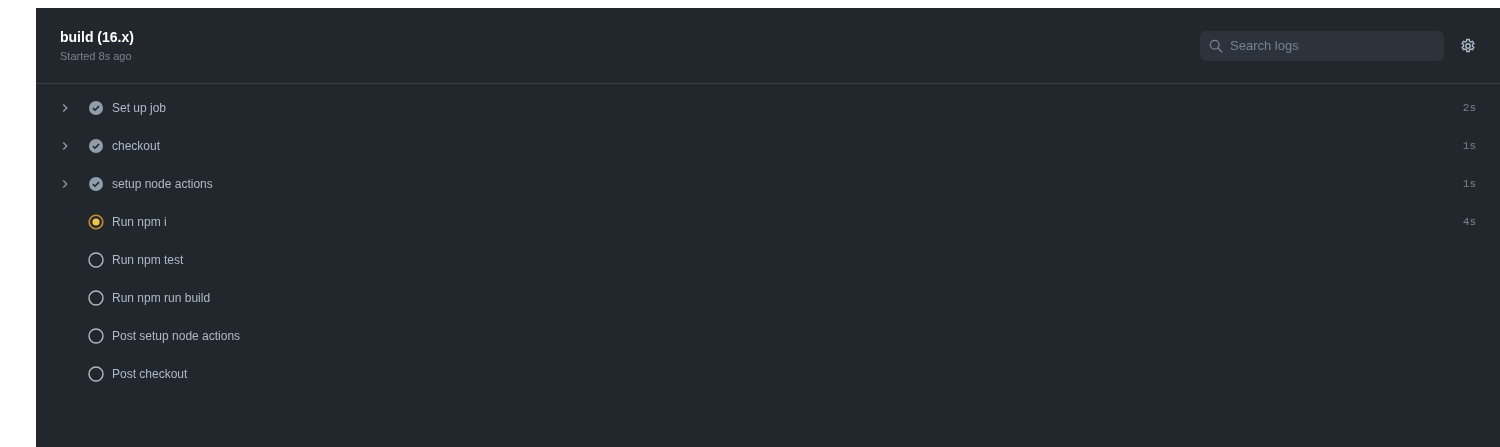  I want to click on step-row: Run npm run build, so click(768, 298).